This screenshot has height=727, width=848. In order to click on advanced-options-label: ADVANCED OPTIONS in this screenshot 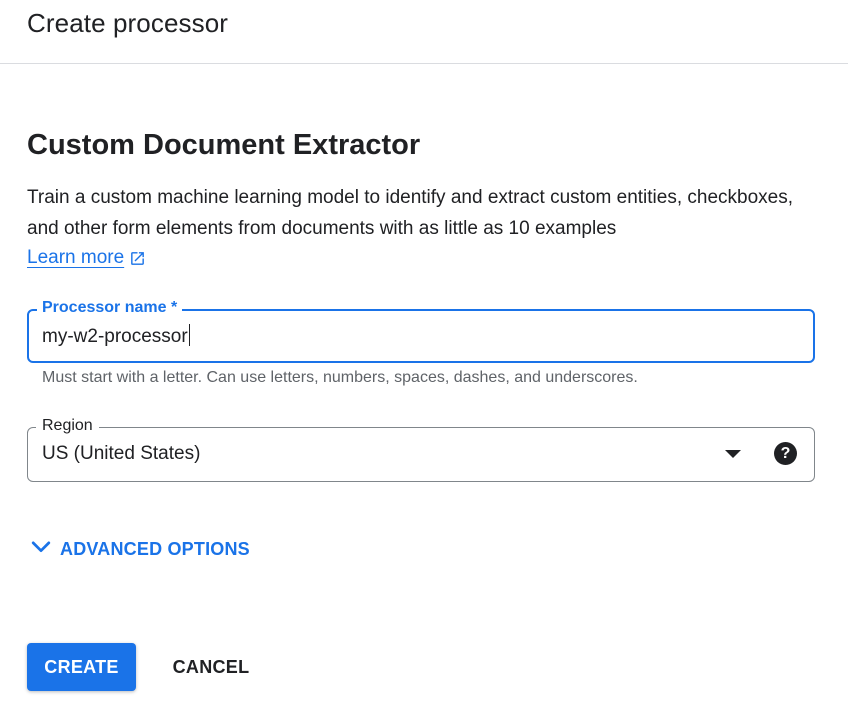, I will do `click(155, 549)`.